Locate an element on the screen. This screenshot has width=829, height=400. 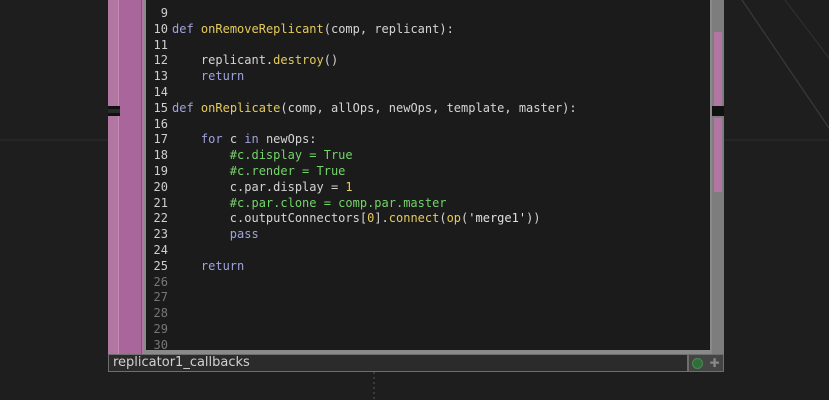
line-number: 17 is located at coordinates (160, 139).